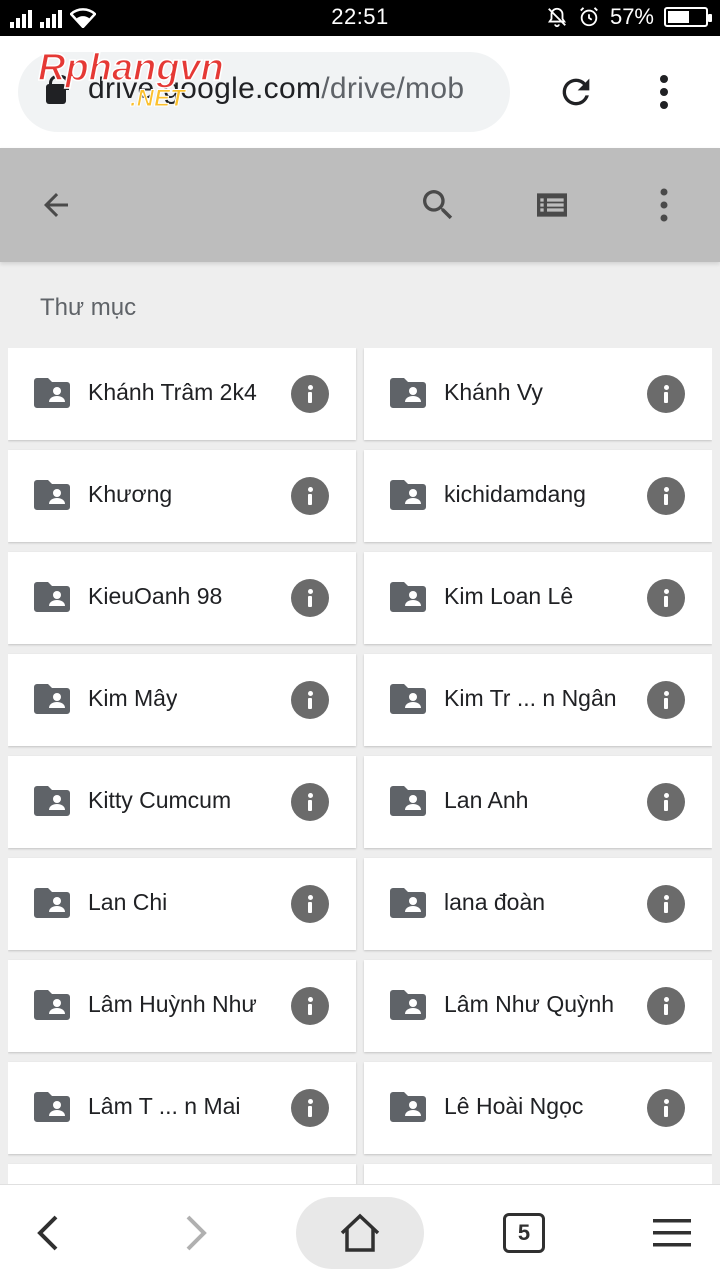 Image resolution: width=720 pixels, height=1280 pixels. I want to click on folder-card: Khánh Vy, so click(538, 394).